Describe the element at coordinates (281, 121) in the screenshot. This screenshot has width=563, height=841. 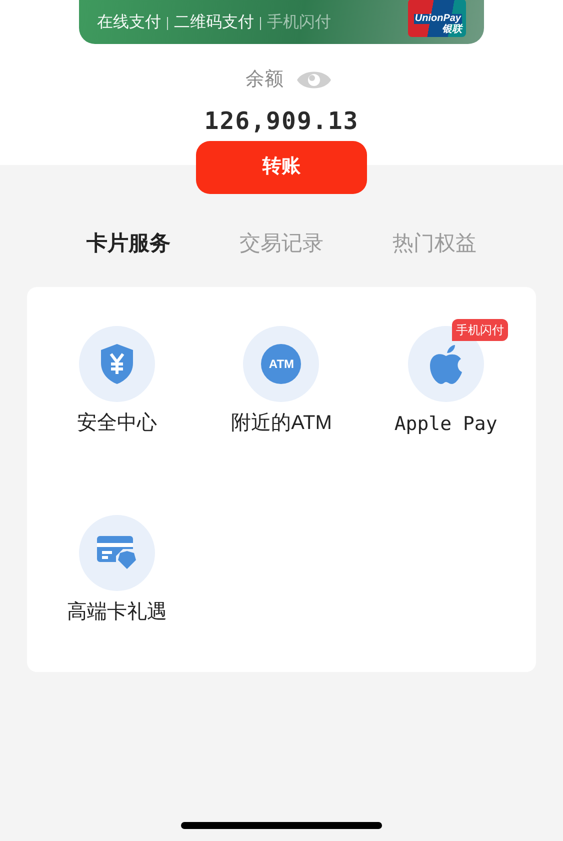
I see `balance-amount: 126,909.13` at that location.